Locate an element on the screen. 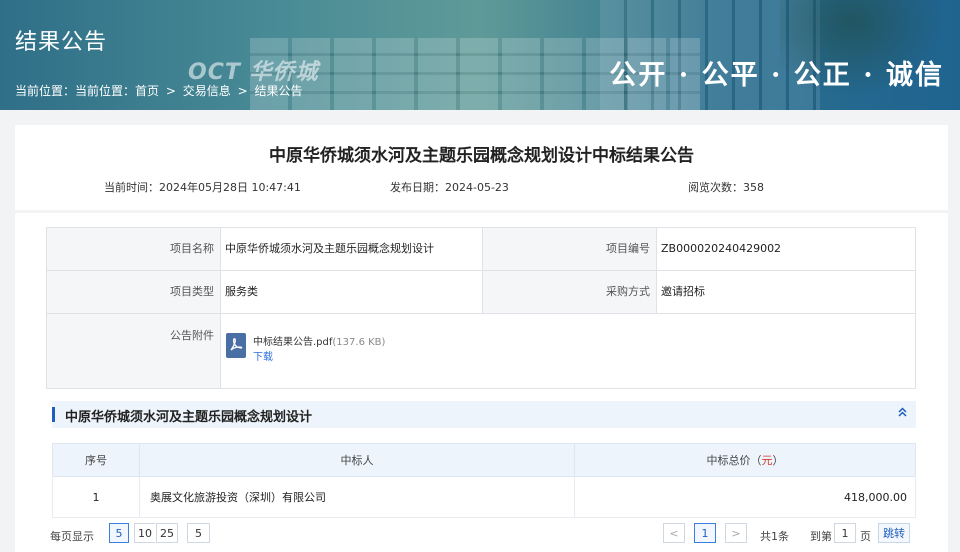  project-name-label: 项目名称 is located at coordinates (133, 249).